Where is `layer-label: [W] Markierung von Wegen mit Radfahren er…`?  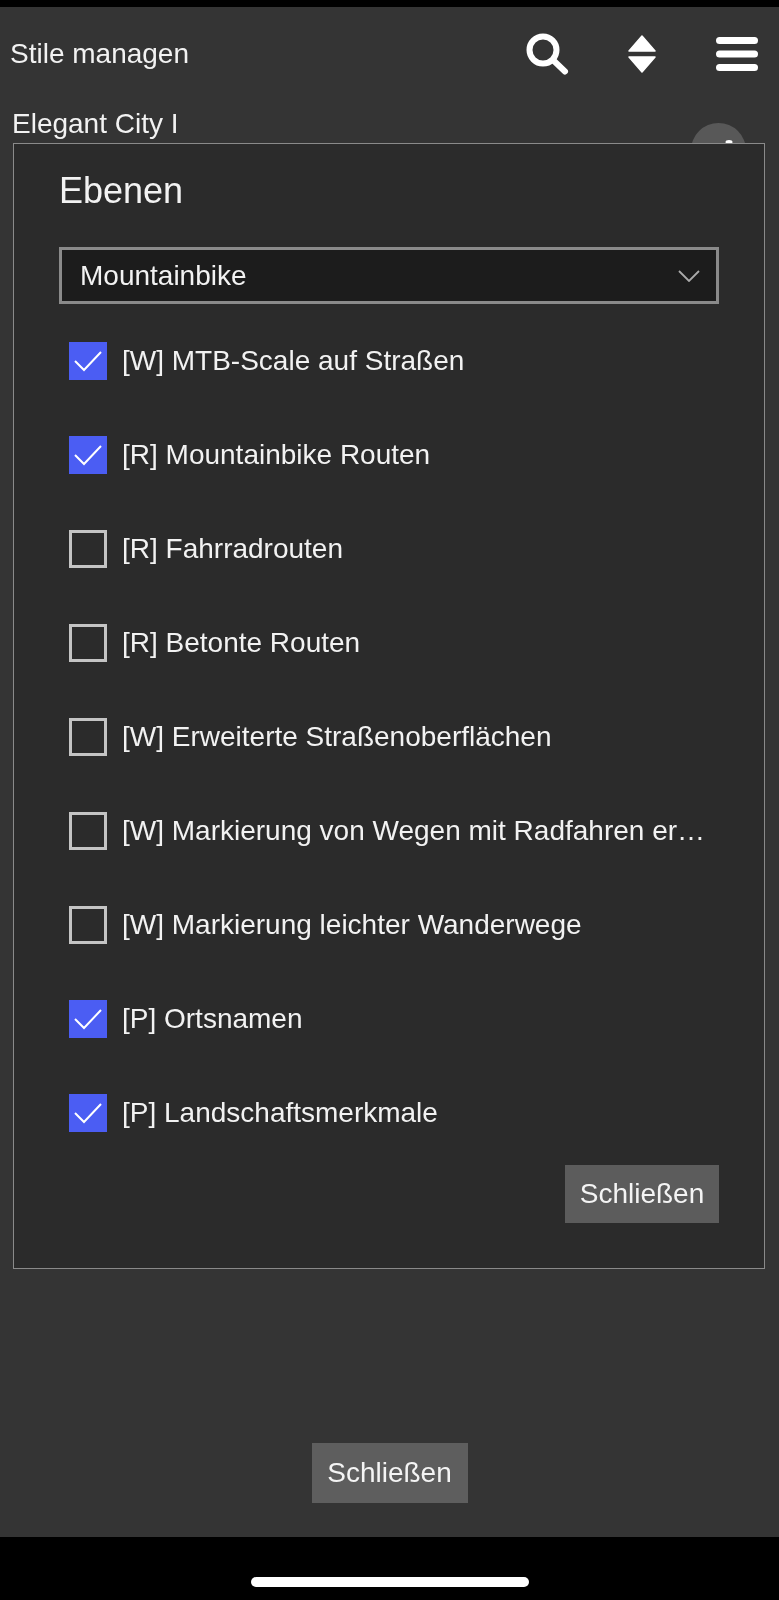 layer-label: [W] Markierung von Wegen mit Radfahren er… is located at coordinates (414, 831).